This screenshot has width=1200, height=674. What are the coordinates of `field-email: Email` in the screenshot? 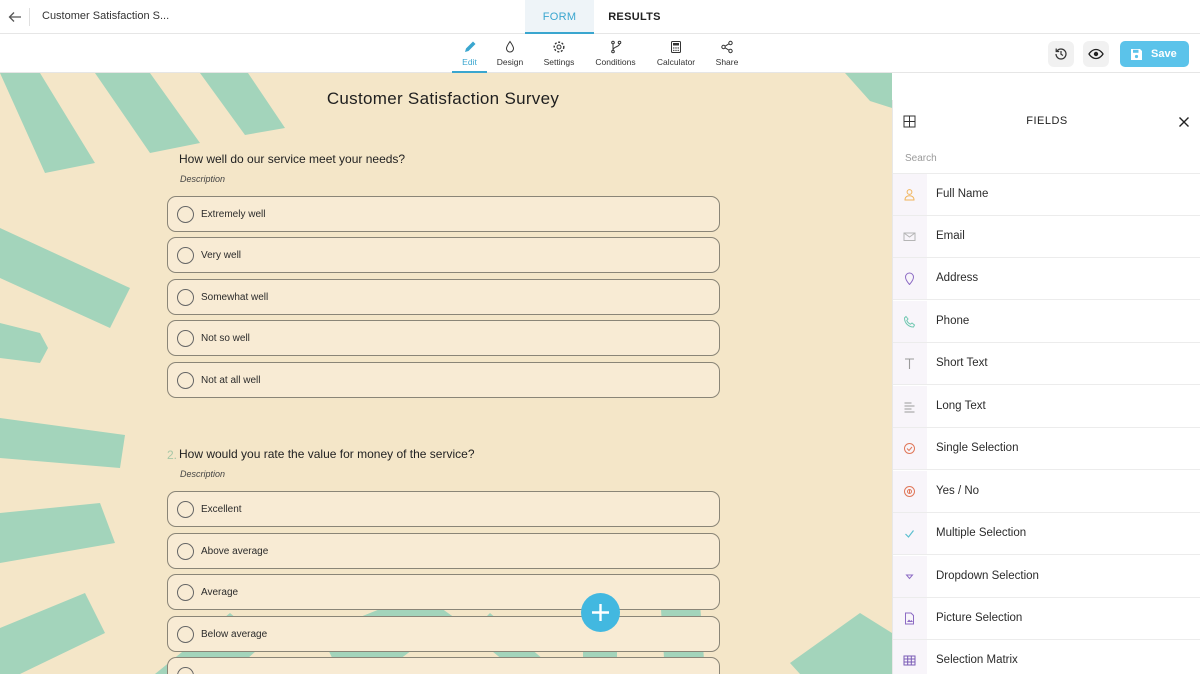 It's located at (1046, 237).